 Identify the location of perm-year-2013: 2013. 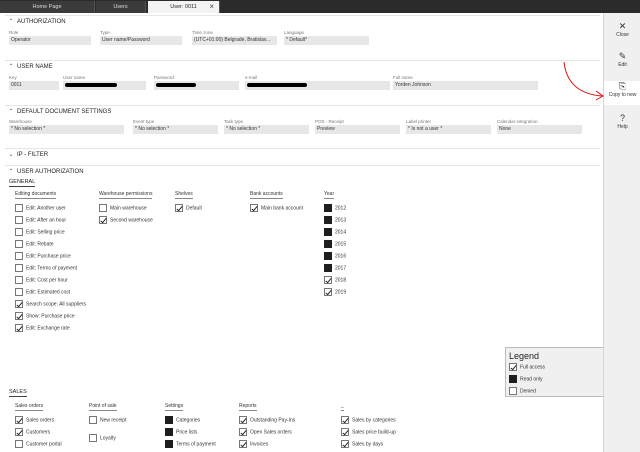
(335, 221).